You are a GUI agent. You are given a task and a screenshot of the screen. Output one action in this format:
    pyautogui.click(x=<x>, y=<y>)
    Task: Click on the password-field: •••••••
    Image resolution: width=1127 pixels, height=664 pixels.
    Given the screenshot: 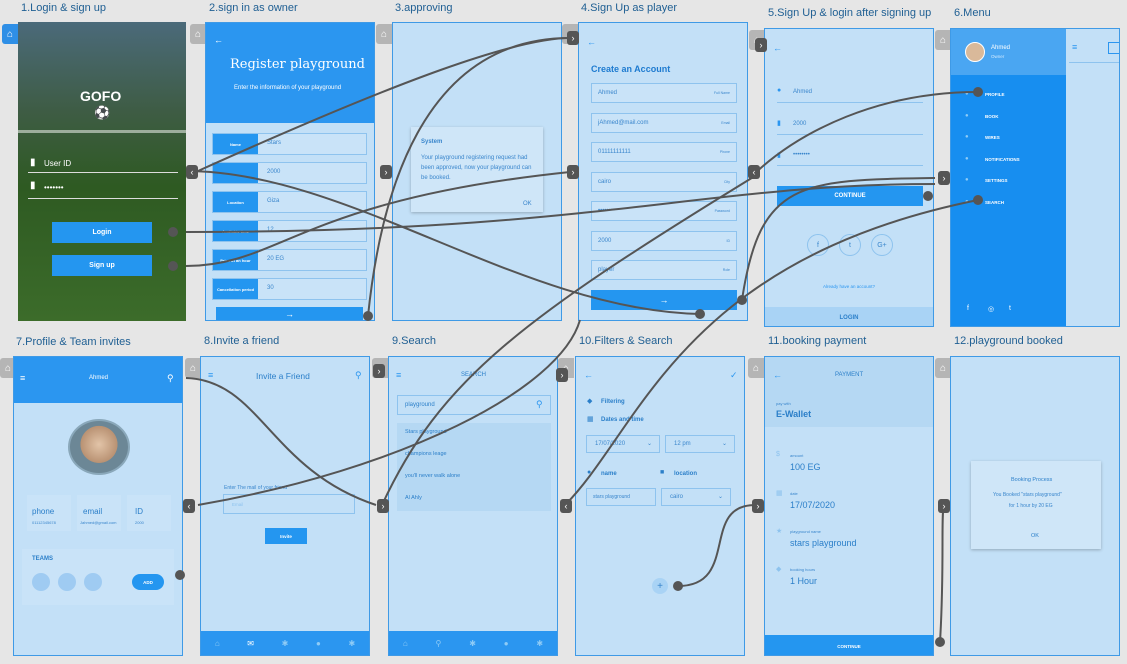 What is the action you would take?
    pyautogui.click(x=54, y=187)
    